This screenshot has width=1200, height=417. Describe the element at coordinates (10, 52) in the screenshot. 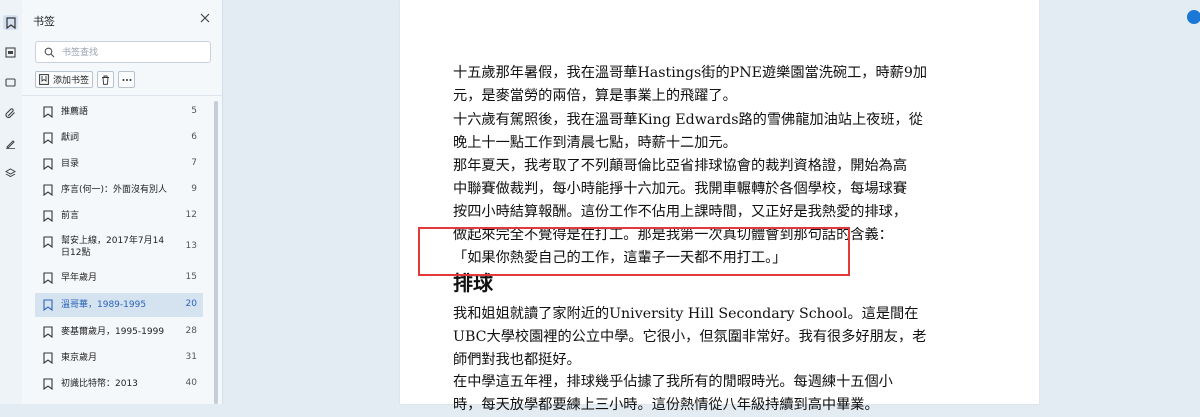

I see `thumbnail-icon` at that location.